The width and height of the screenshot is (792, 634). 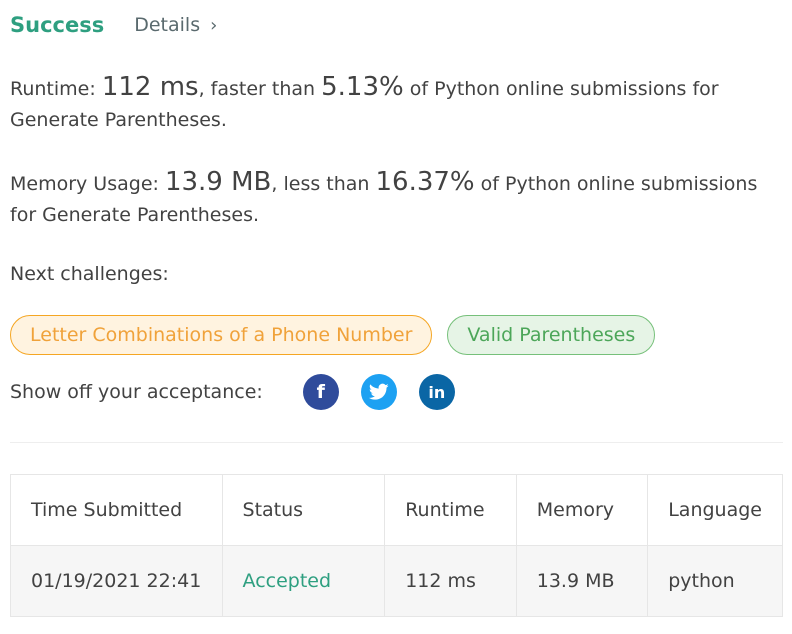 I want to click on facebook-icon: f, so click(x=320, y=392).